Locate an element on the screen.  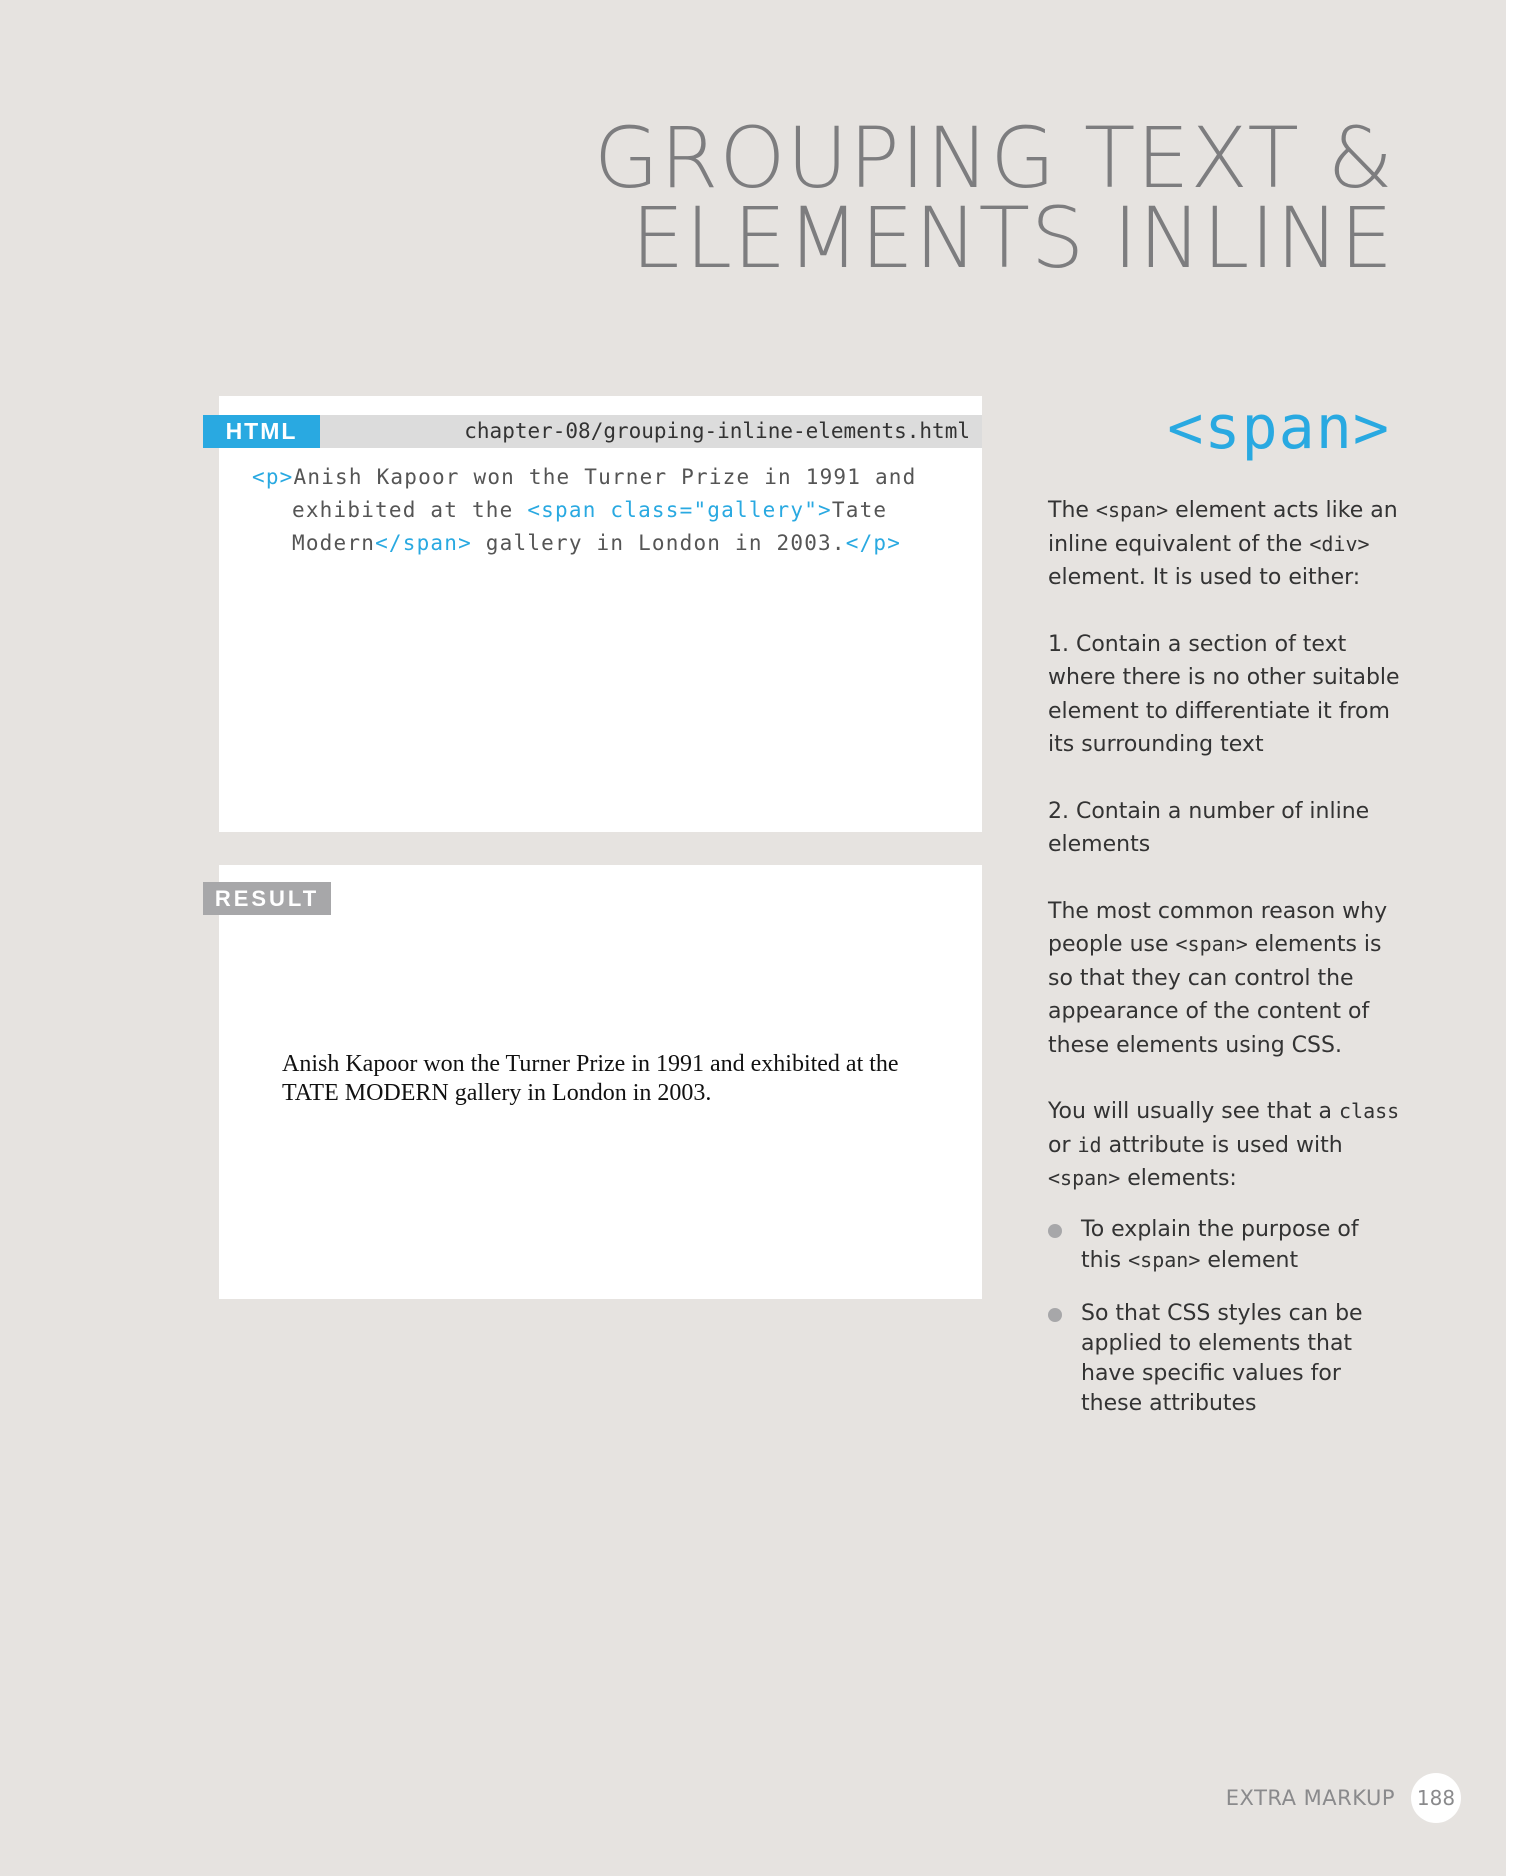
page-title: GROUPING TEXT & ELEMENTS INLINE is located at coordinates (994, 198).